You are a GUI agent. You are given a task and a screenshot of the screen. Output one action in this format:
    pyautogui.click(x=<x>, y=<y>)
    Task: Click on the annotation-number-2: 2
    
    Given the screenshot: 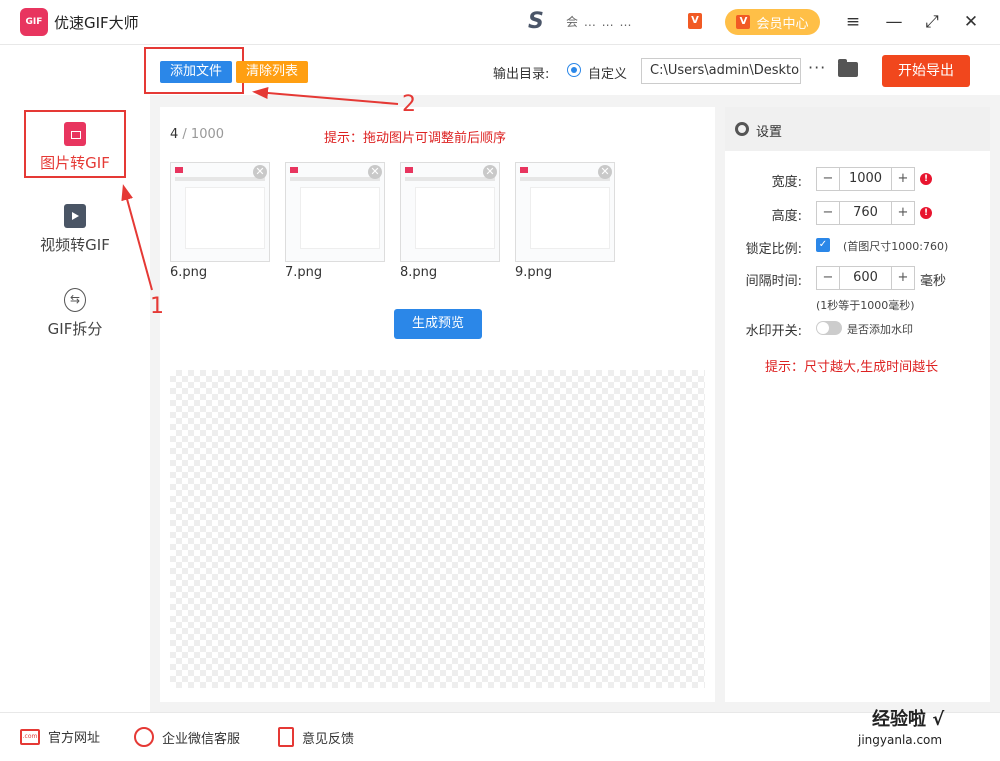 What is the action you would take?
    pyautogui.click(x=409, y=104)
    